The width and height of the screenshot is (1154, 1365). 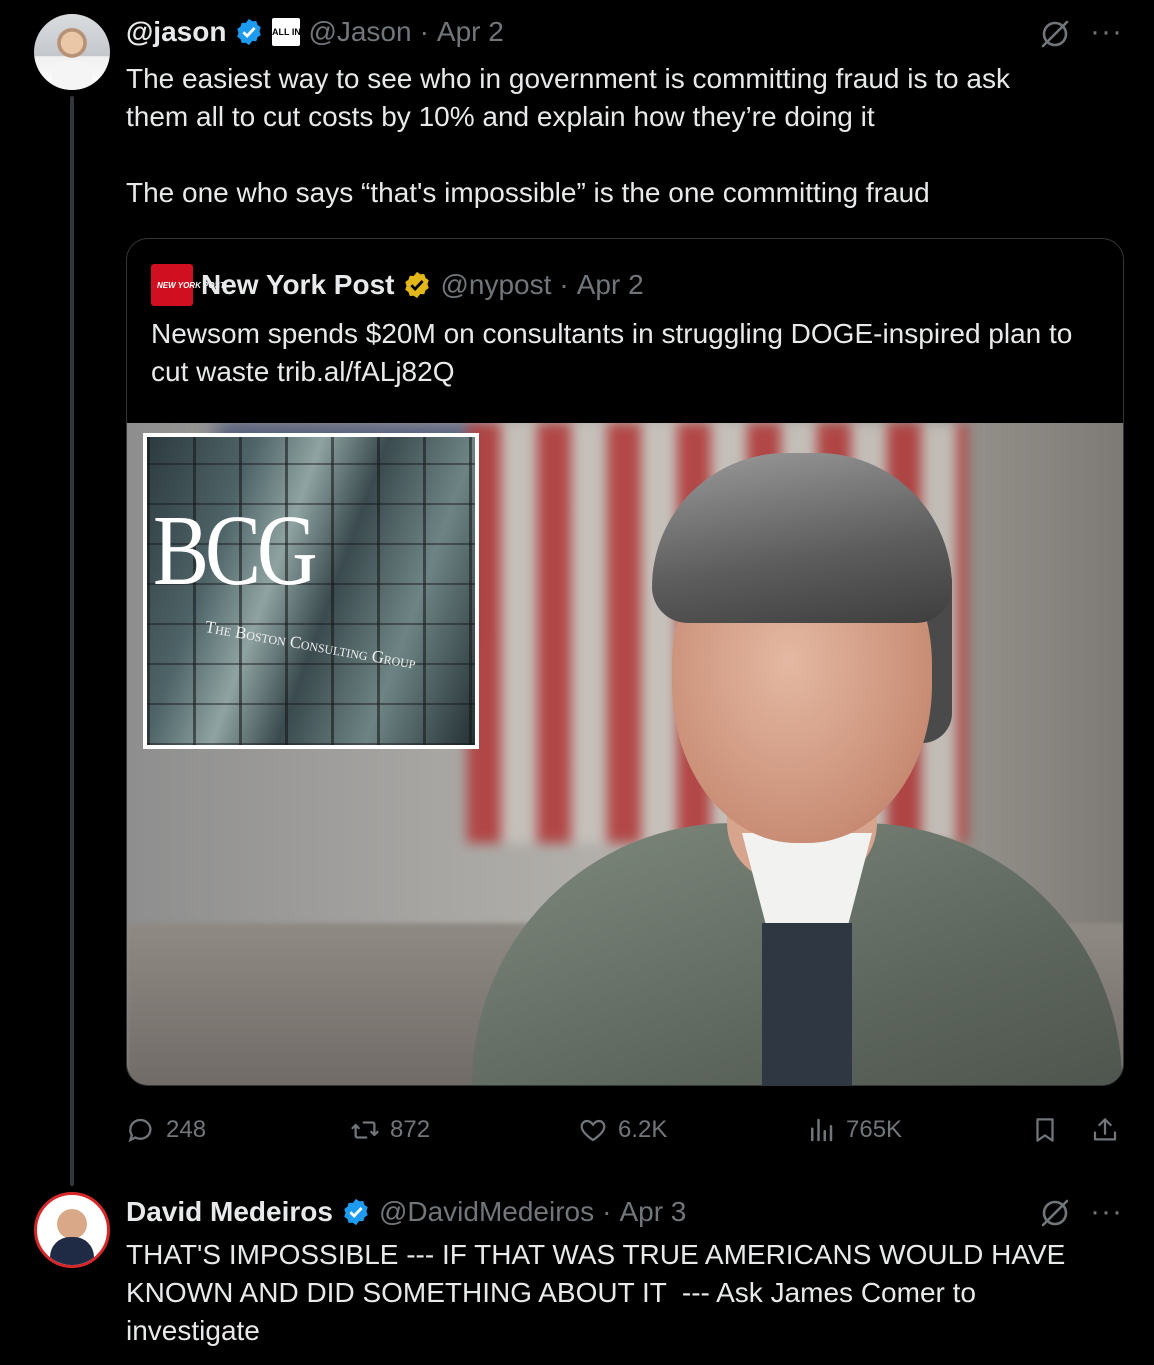 I want to click on logo-text: NEW YORK POST, so click(x=191, y=285).